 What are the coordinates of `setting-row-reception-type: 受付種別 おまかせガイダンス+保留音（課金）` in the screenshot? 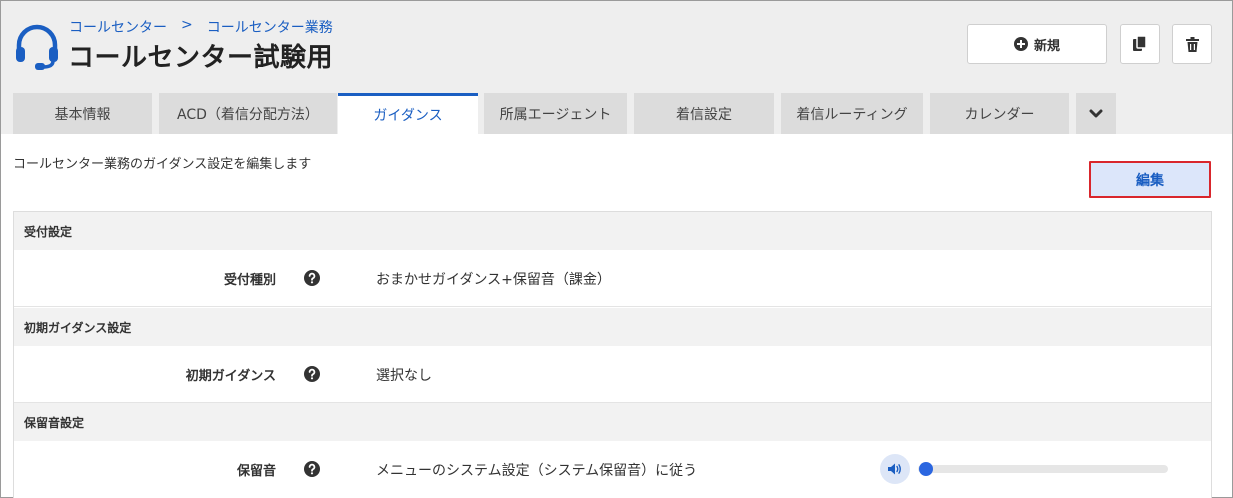 It's located at (612, 278).